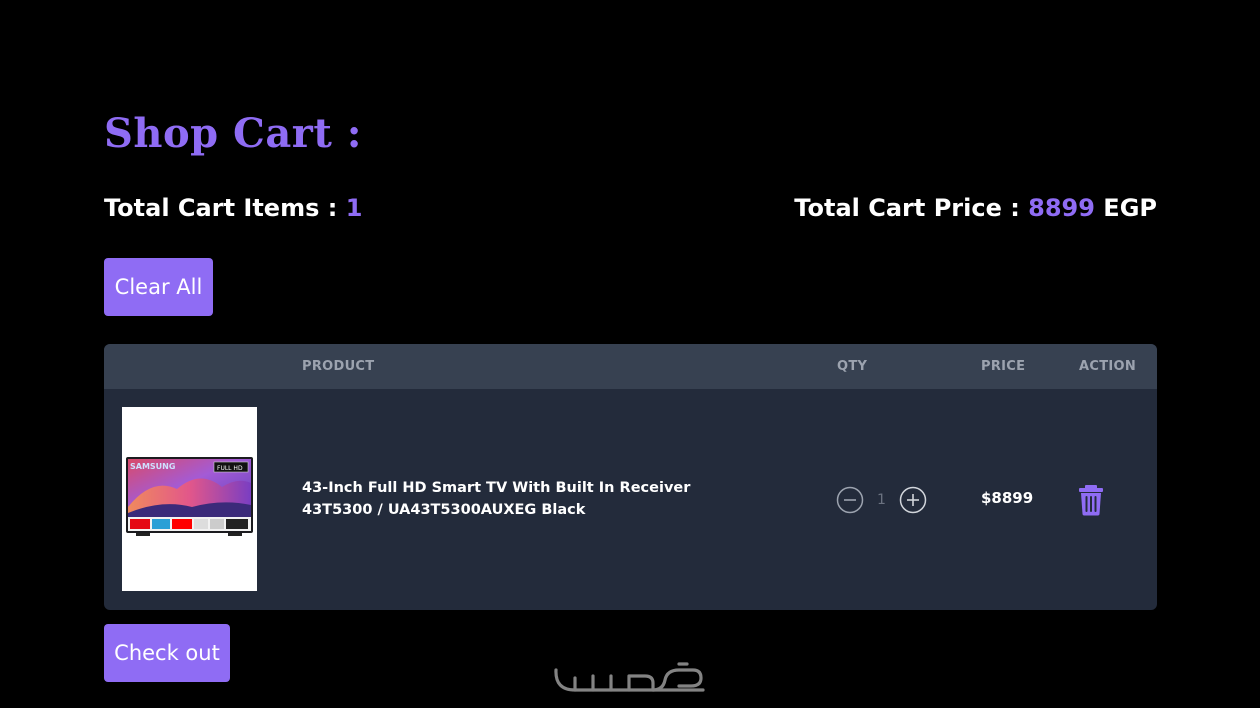 The width and height of the screenshot is (1260, 708). I want to click on tv-illustration: SAMSUNG FULL HD, so click(189, 499).